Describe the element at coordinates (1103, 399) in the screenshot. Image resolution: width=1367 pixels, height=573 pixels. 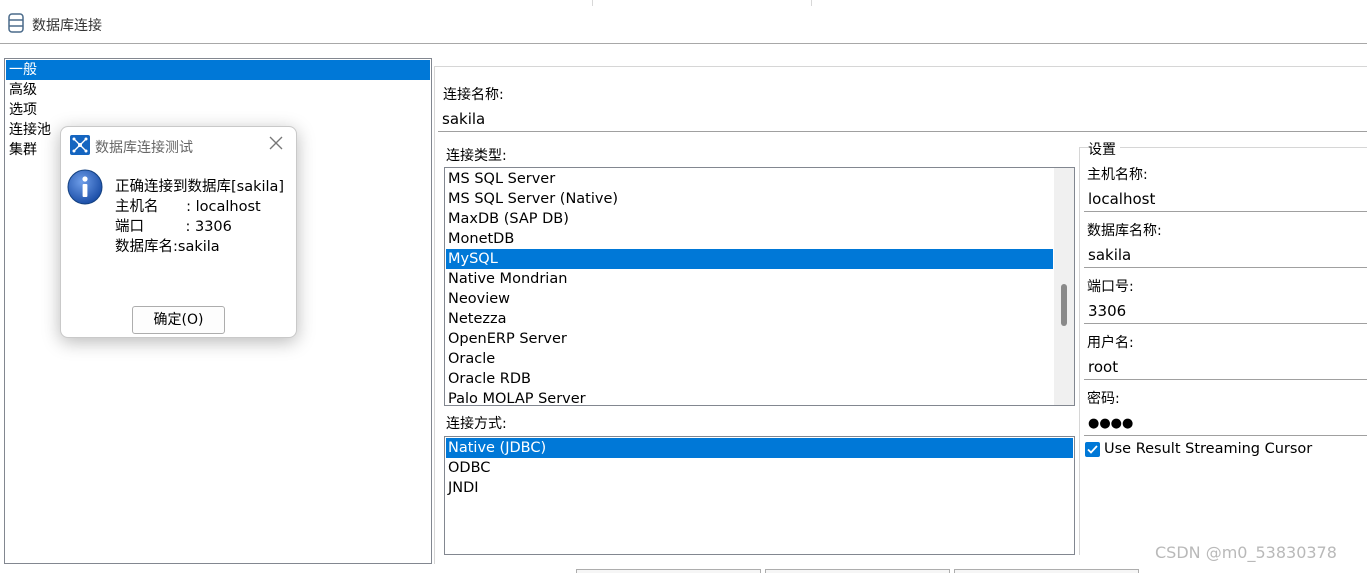
I see `password-label: 密码:` at that location.